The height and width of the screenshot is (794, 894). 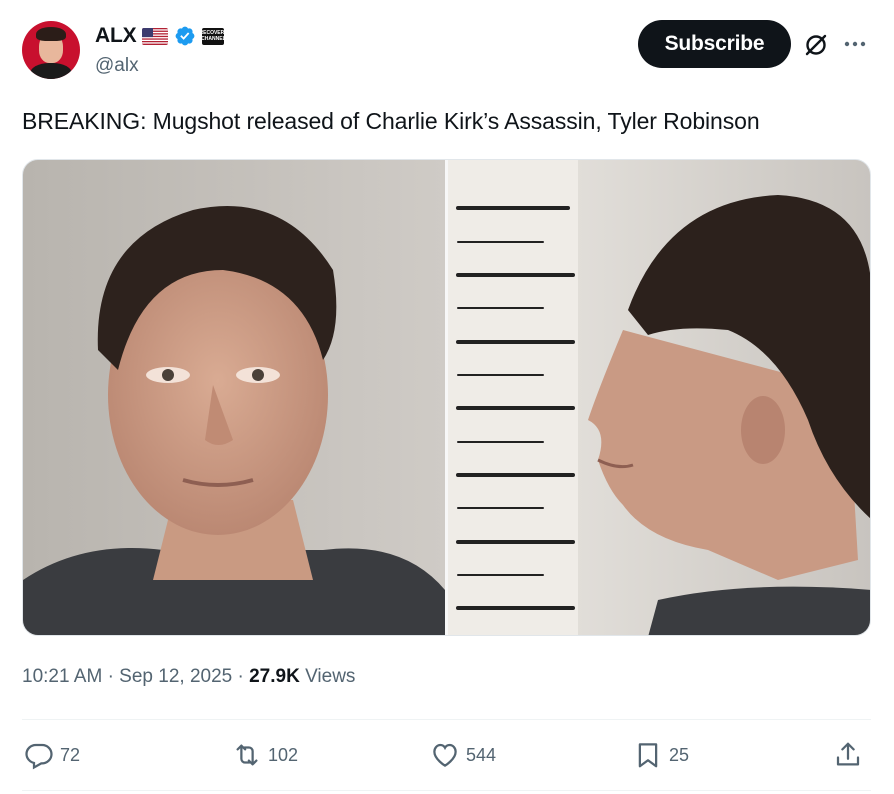 I want to click on reply-button: 72, so click(x=52, y=755).